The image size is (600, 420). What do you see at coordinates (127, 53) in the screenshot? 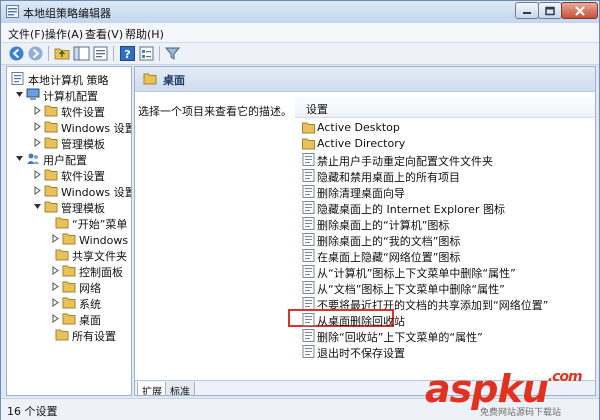
I see `help-icon: ?` at bounding box center [127, 53].